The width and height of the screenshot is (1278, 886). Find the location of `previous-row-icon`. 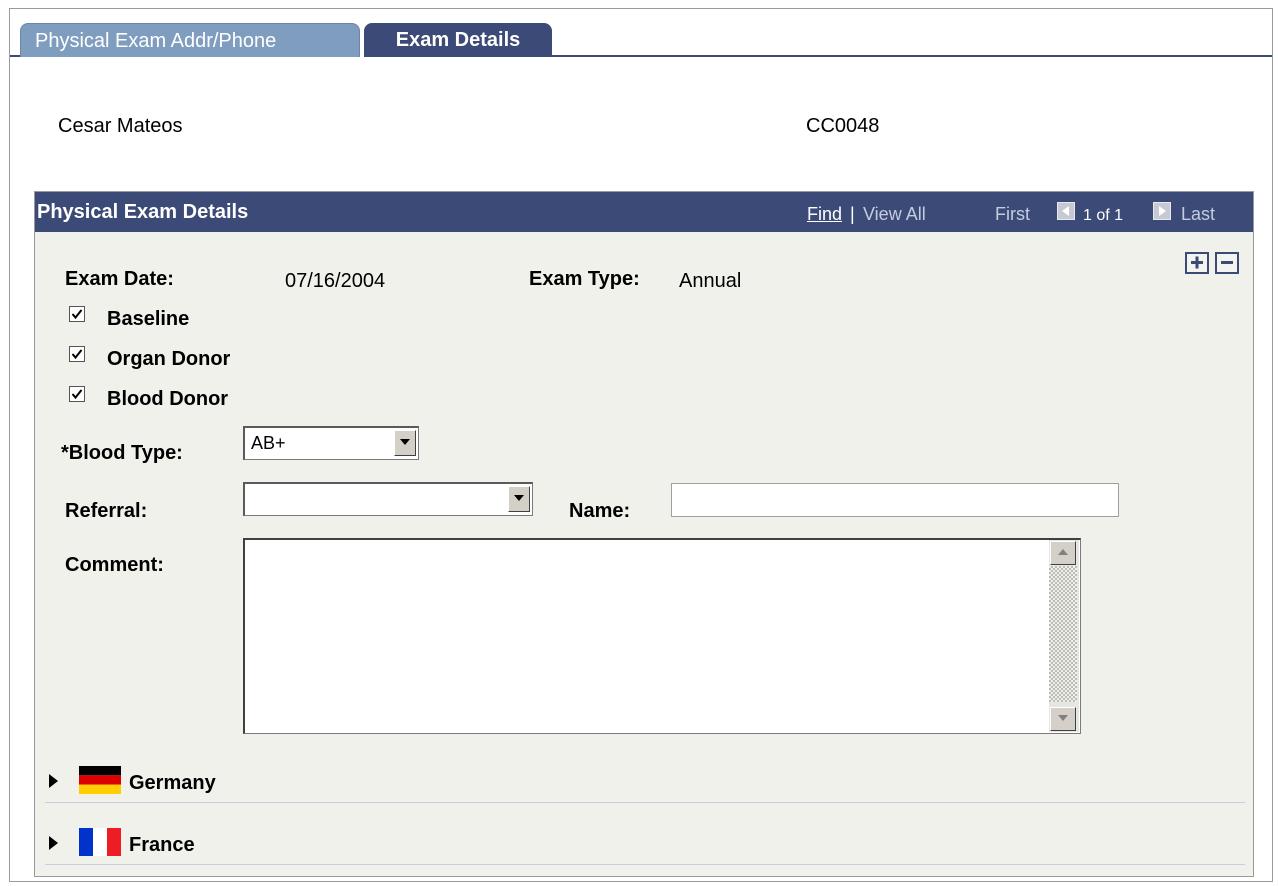

previous-row-icon is located at coordinates (1066, 211).